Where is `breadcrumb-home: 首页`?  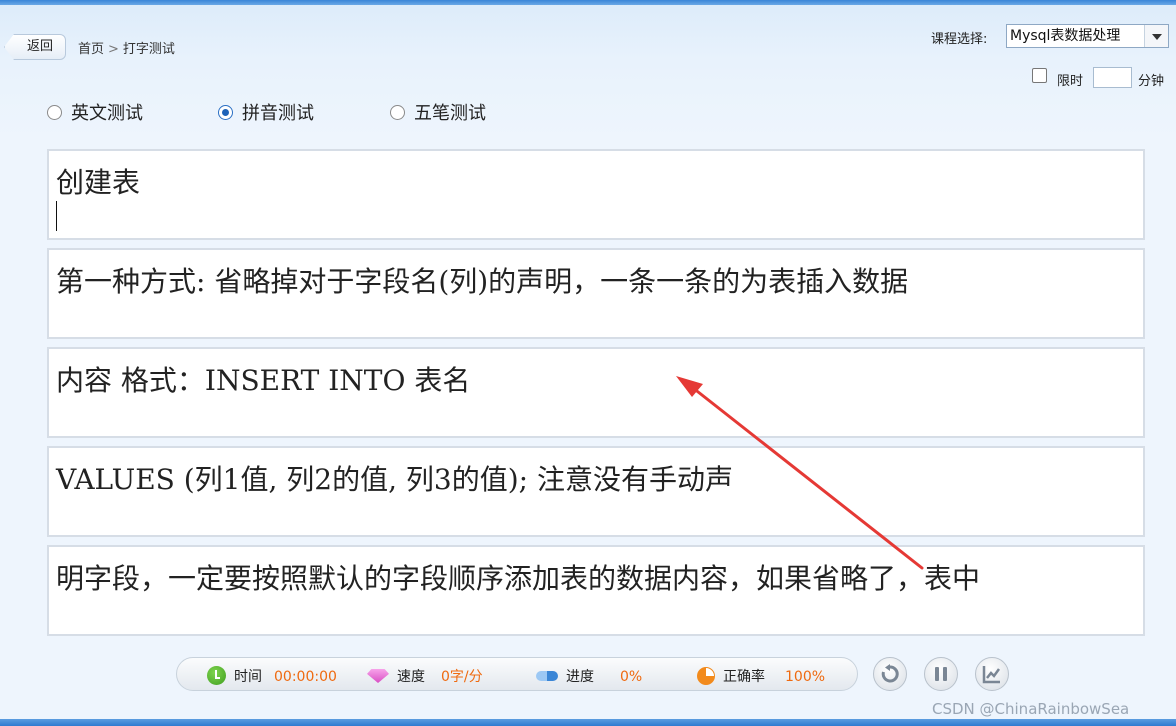
breadcrumb-home: 首页 is located at coordinates (91, 49).